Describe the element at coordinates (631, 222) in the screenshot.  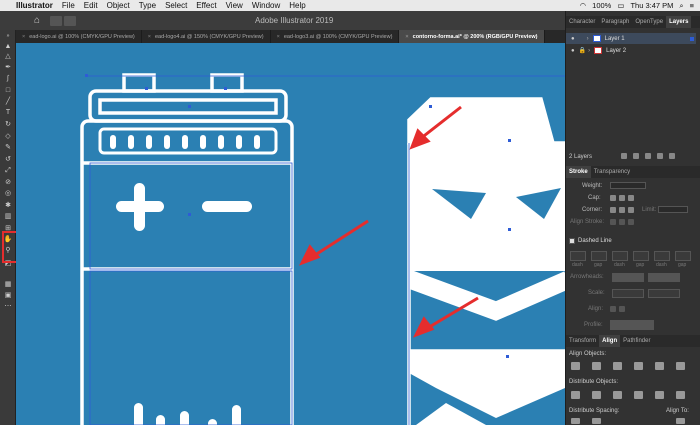
I see `align-stroke-outside-icon` at that location.